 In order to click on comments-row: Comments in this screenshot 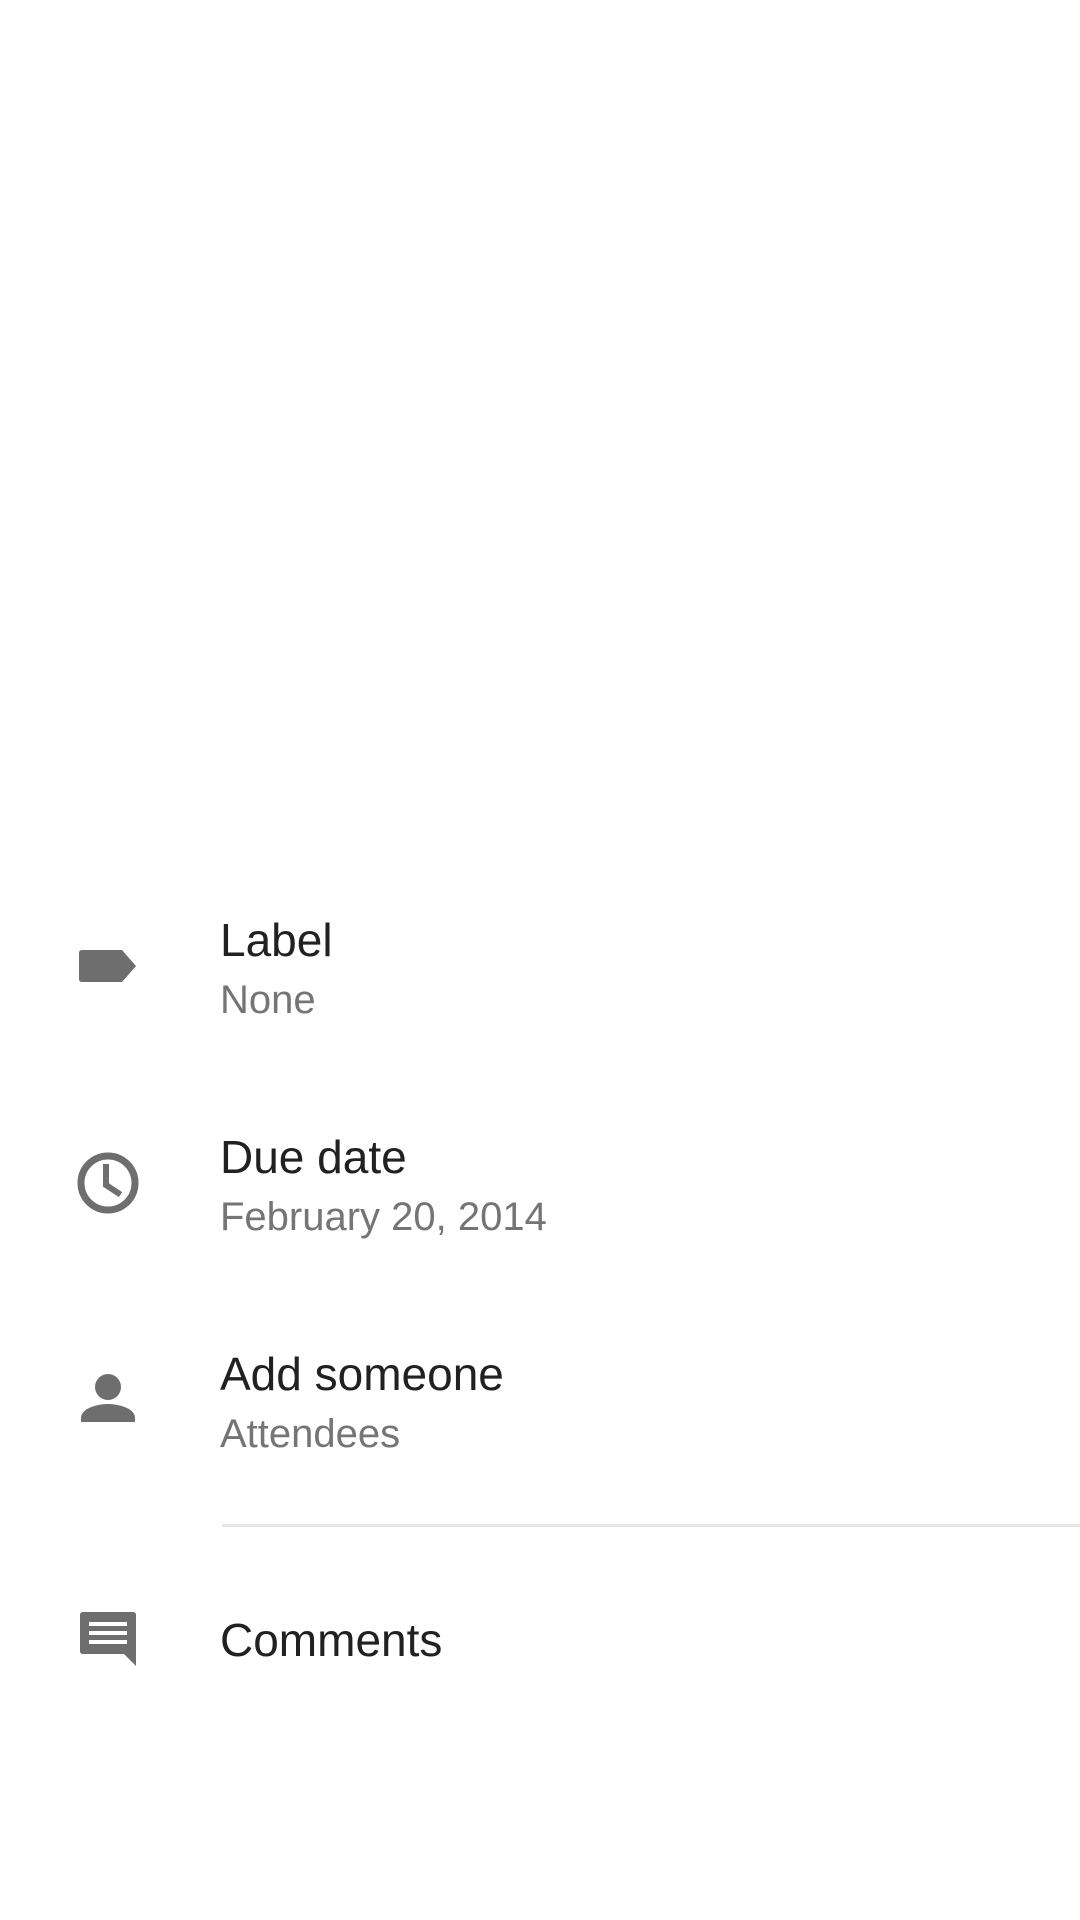, I will do `click(540, 1655)`.